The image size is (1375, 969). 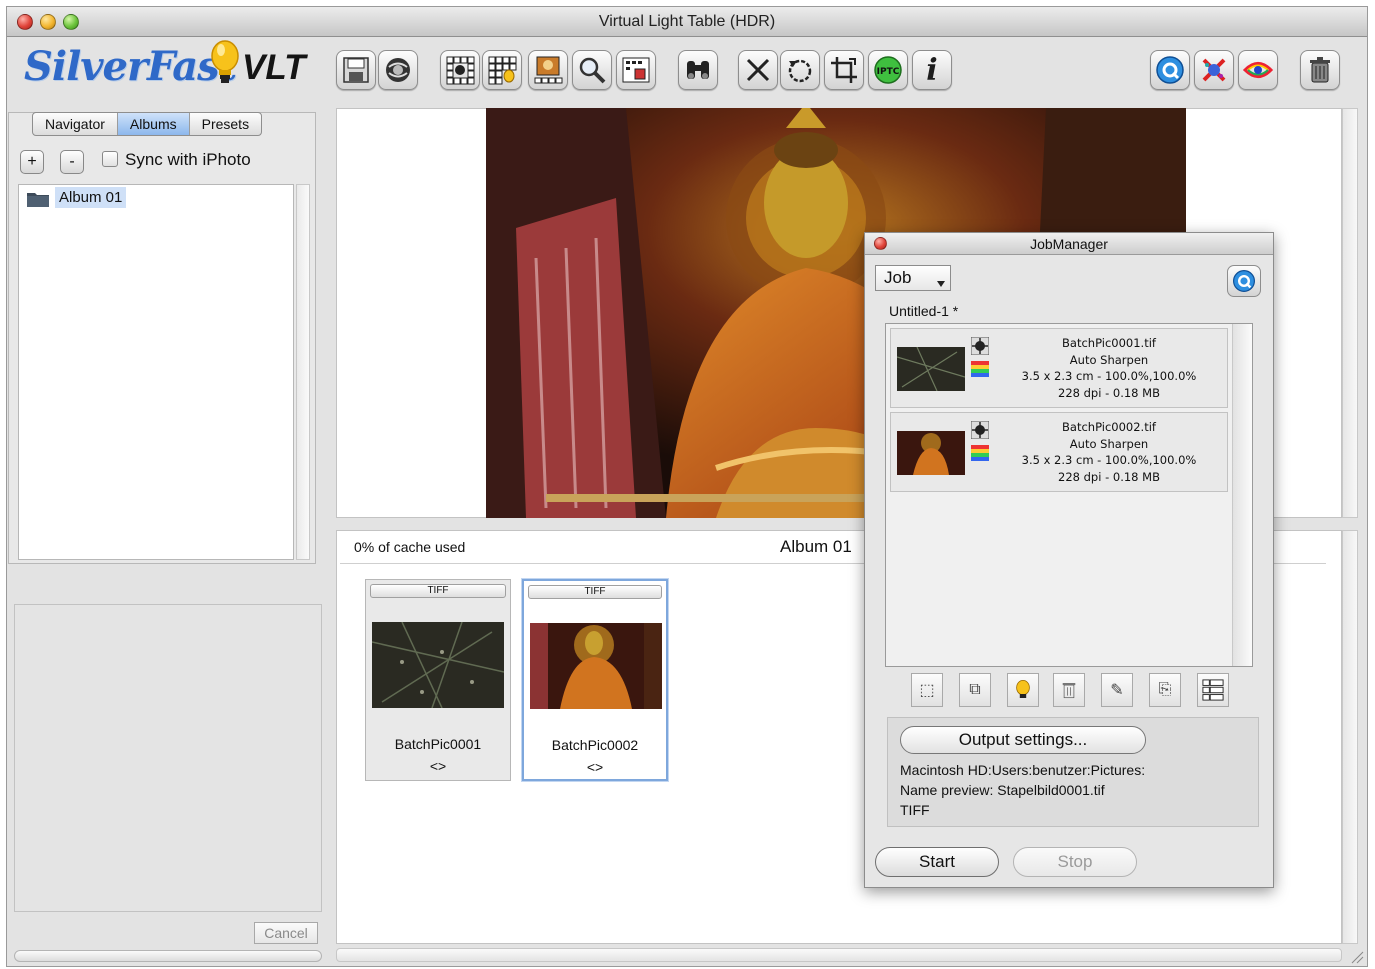 I want to click on crop-icon, so click(x=844, y=70).